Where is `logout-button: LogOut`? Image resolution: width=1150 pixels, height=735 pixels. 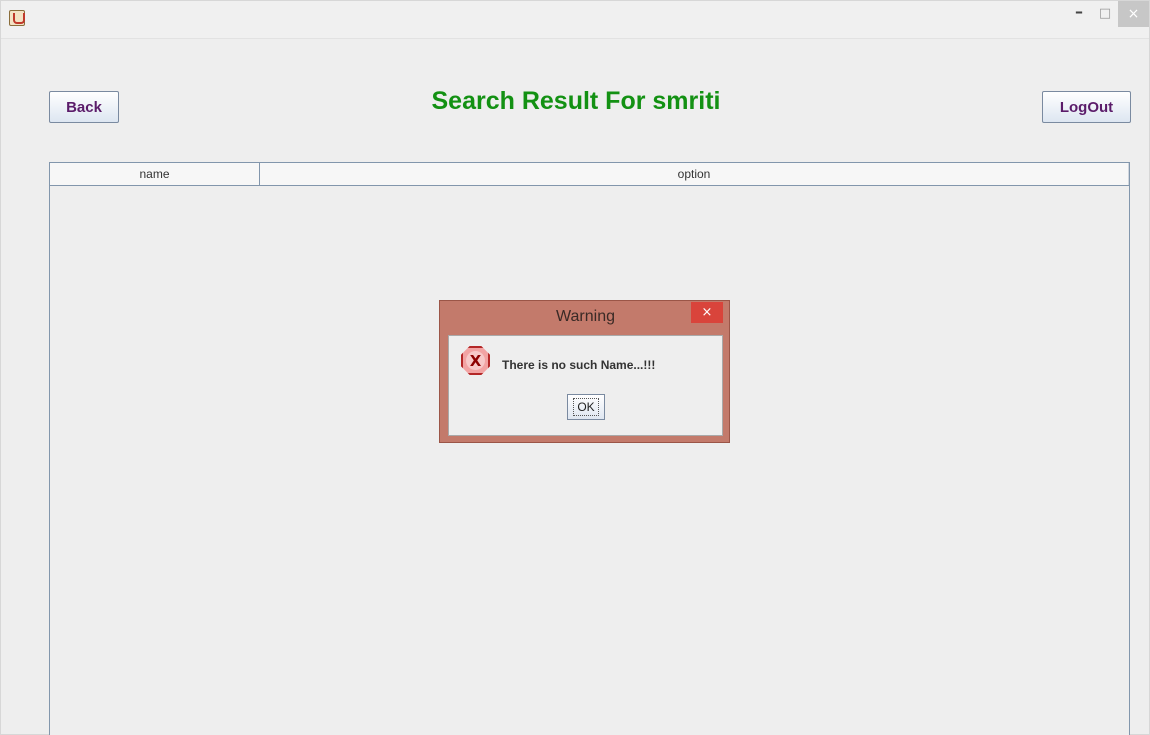
logout-button: LogOut is located at coordinates (1086, 107).